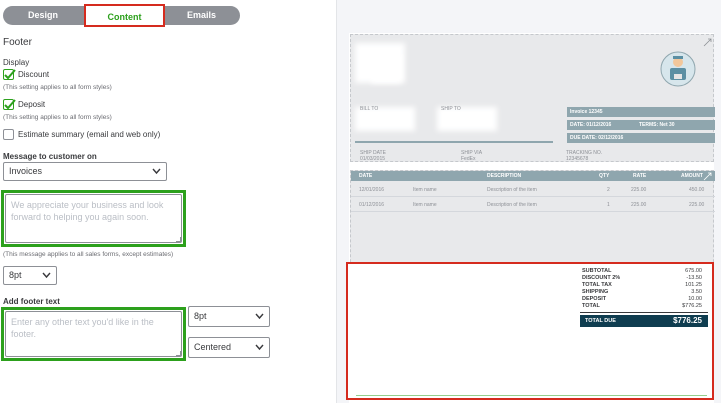  I want to click on row-qty: 2, so click(608, 190).